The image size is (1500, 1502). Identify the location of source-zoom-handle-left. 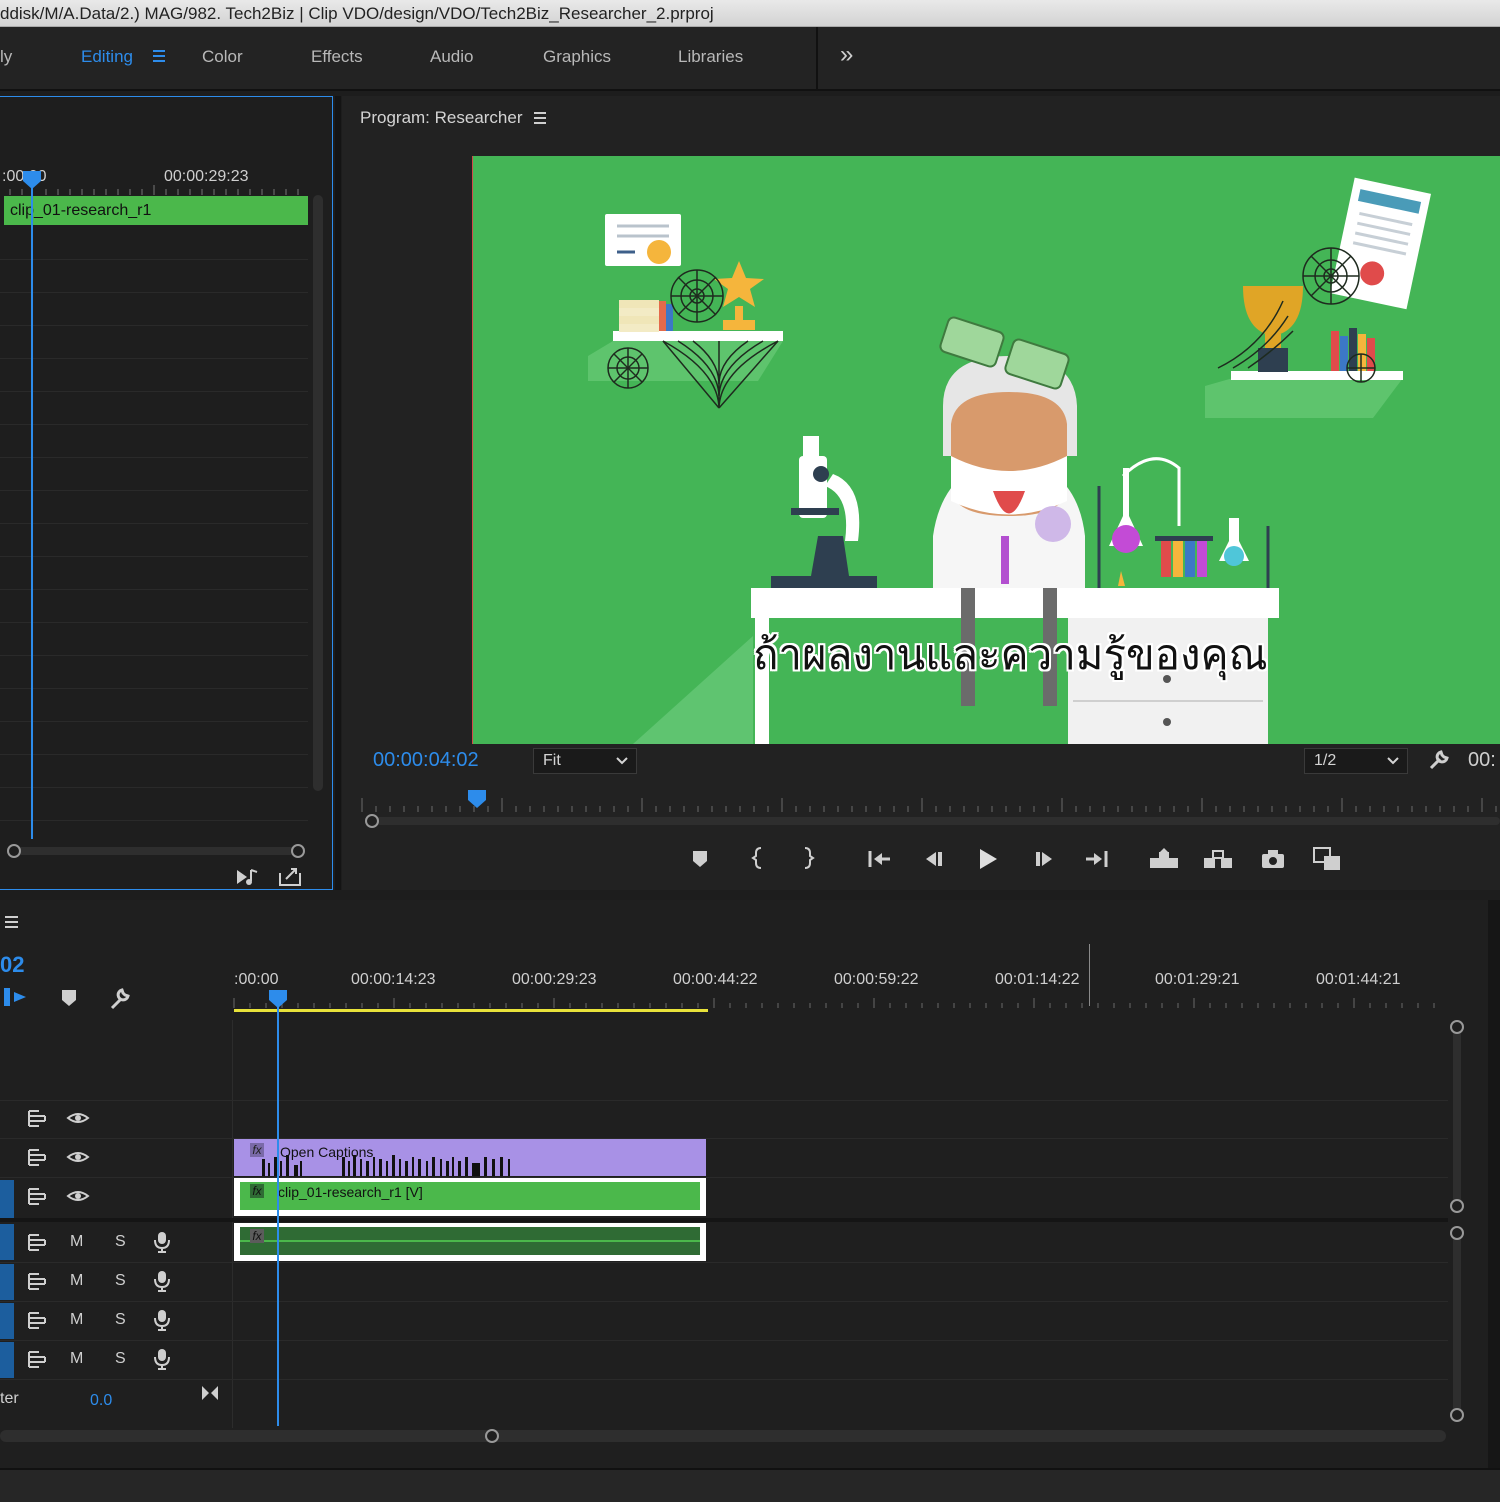
(14, 851).